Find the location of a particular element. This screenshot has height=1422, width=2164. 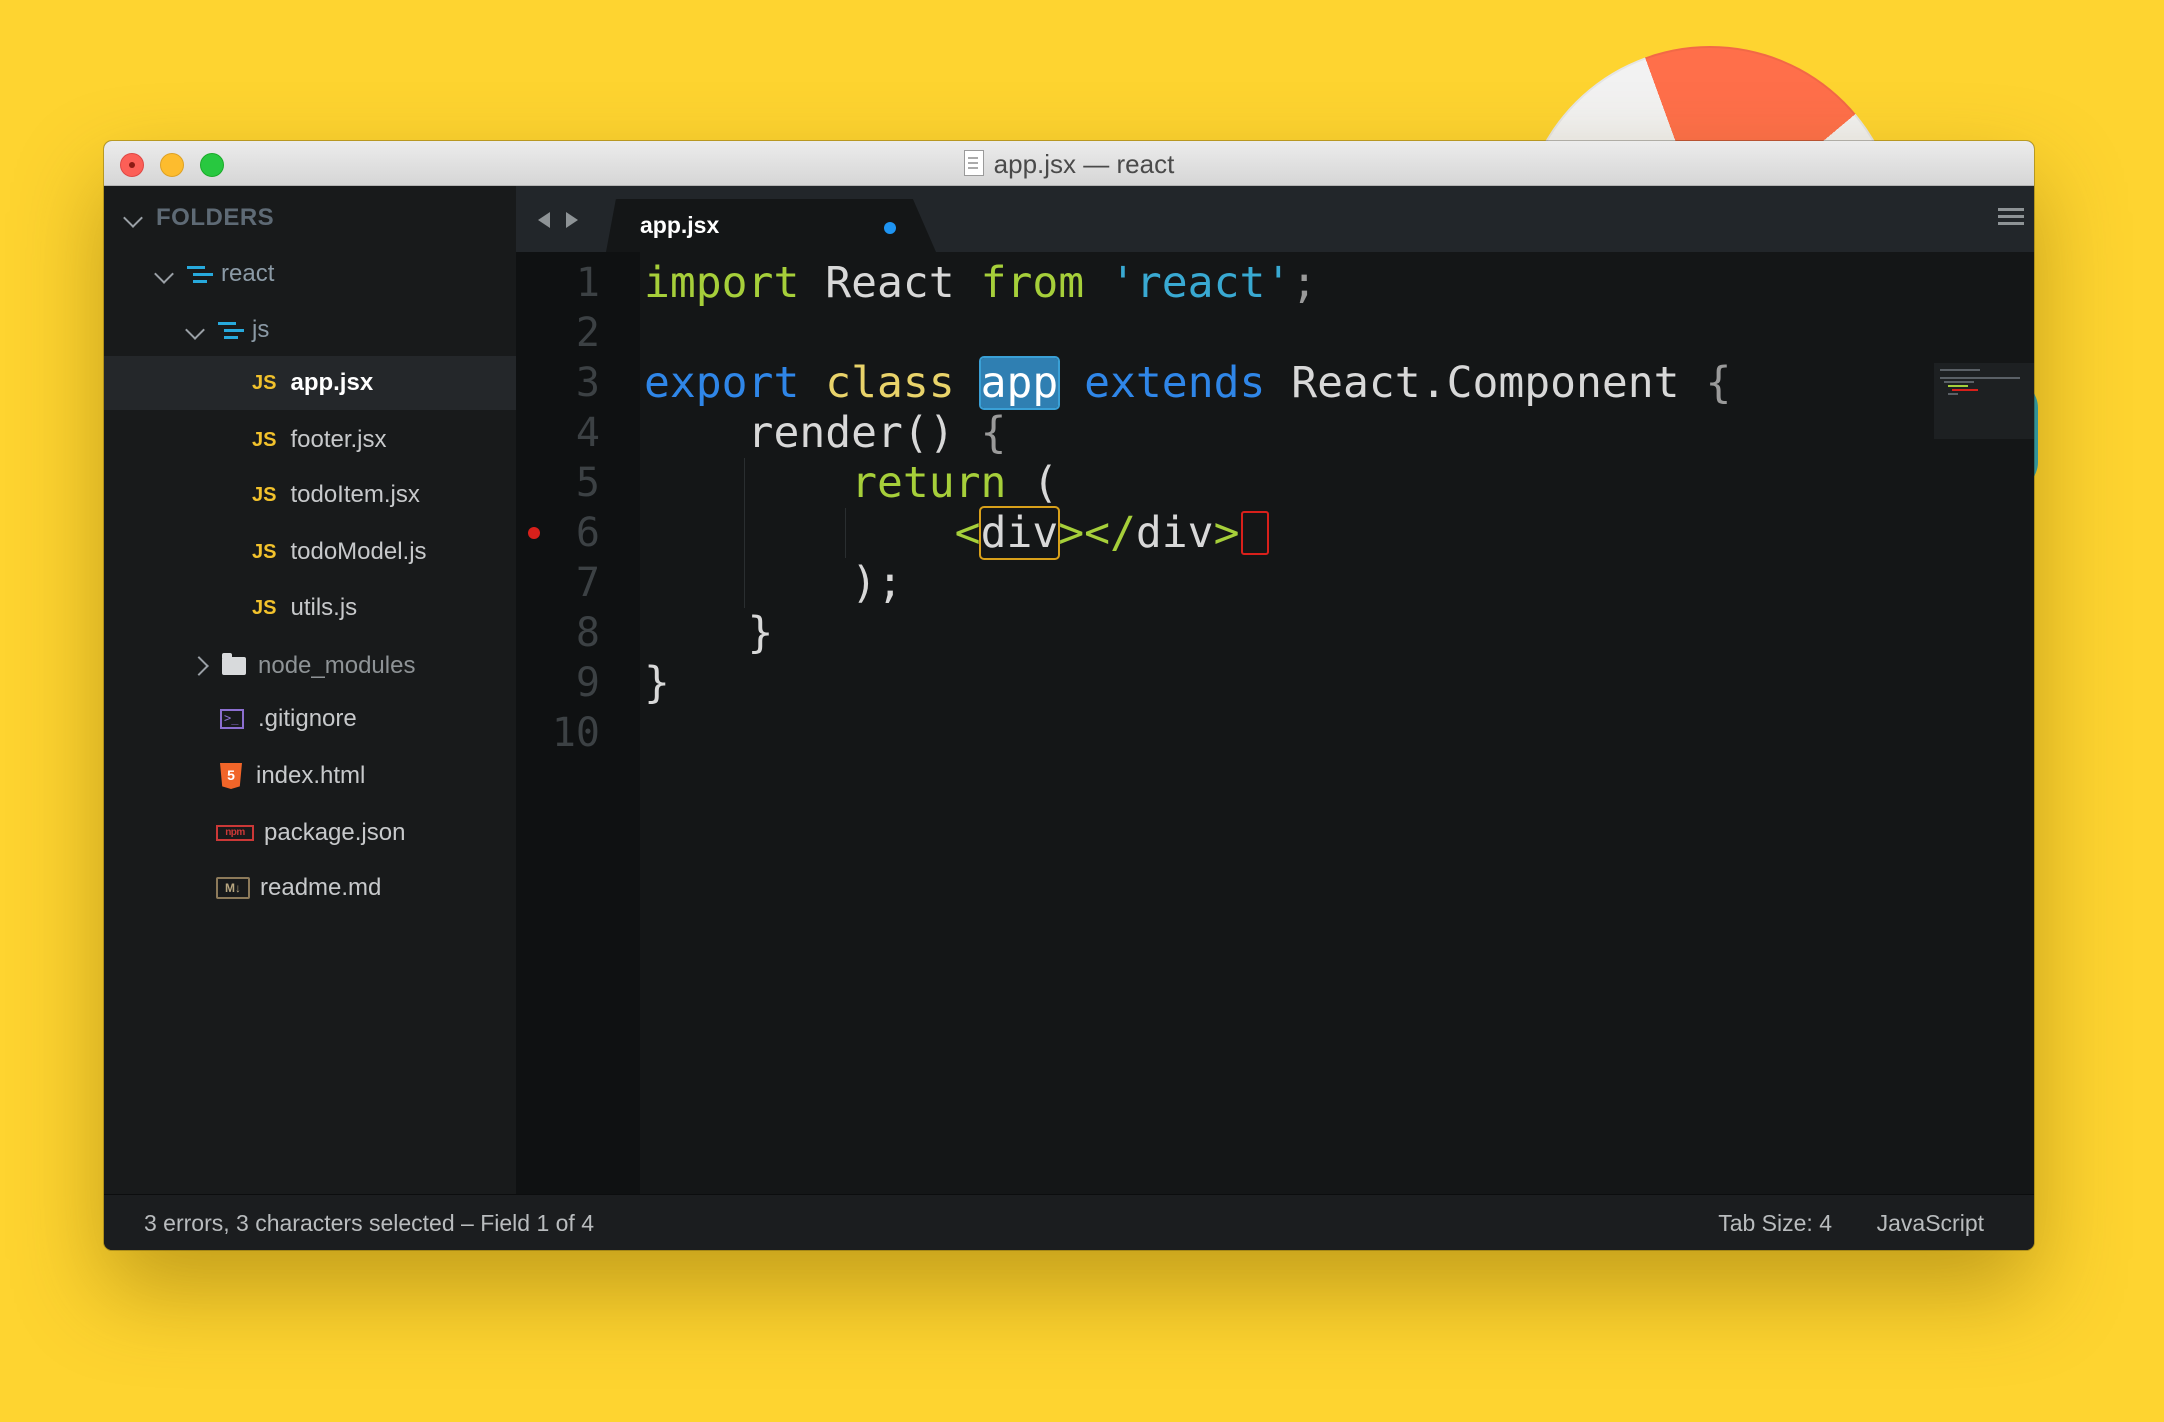

code-line-4: render() { is located at coordinates (825, 433).